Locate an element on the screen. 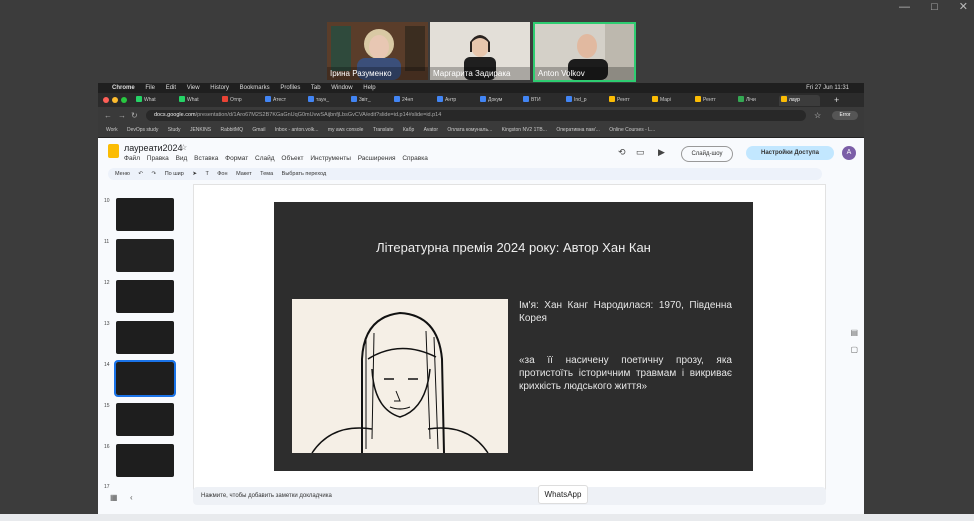 This screenshot has width=974, height=521. menu-window: Window is located at coordinates (341, 88).